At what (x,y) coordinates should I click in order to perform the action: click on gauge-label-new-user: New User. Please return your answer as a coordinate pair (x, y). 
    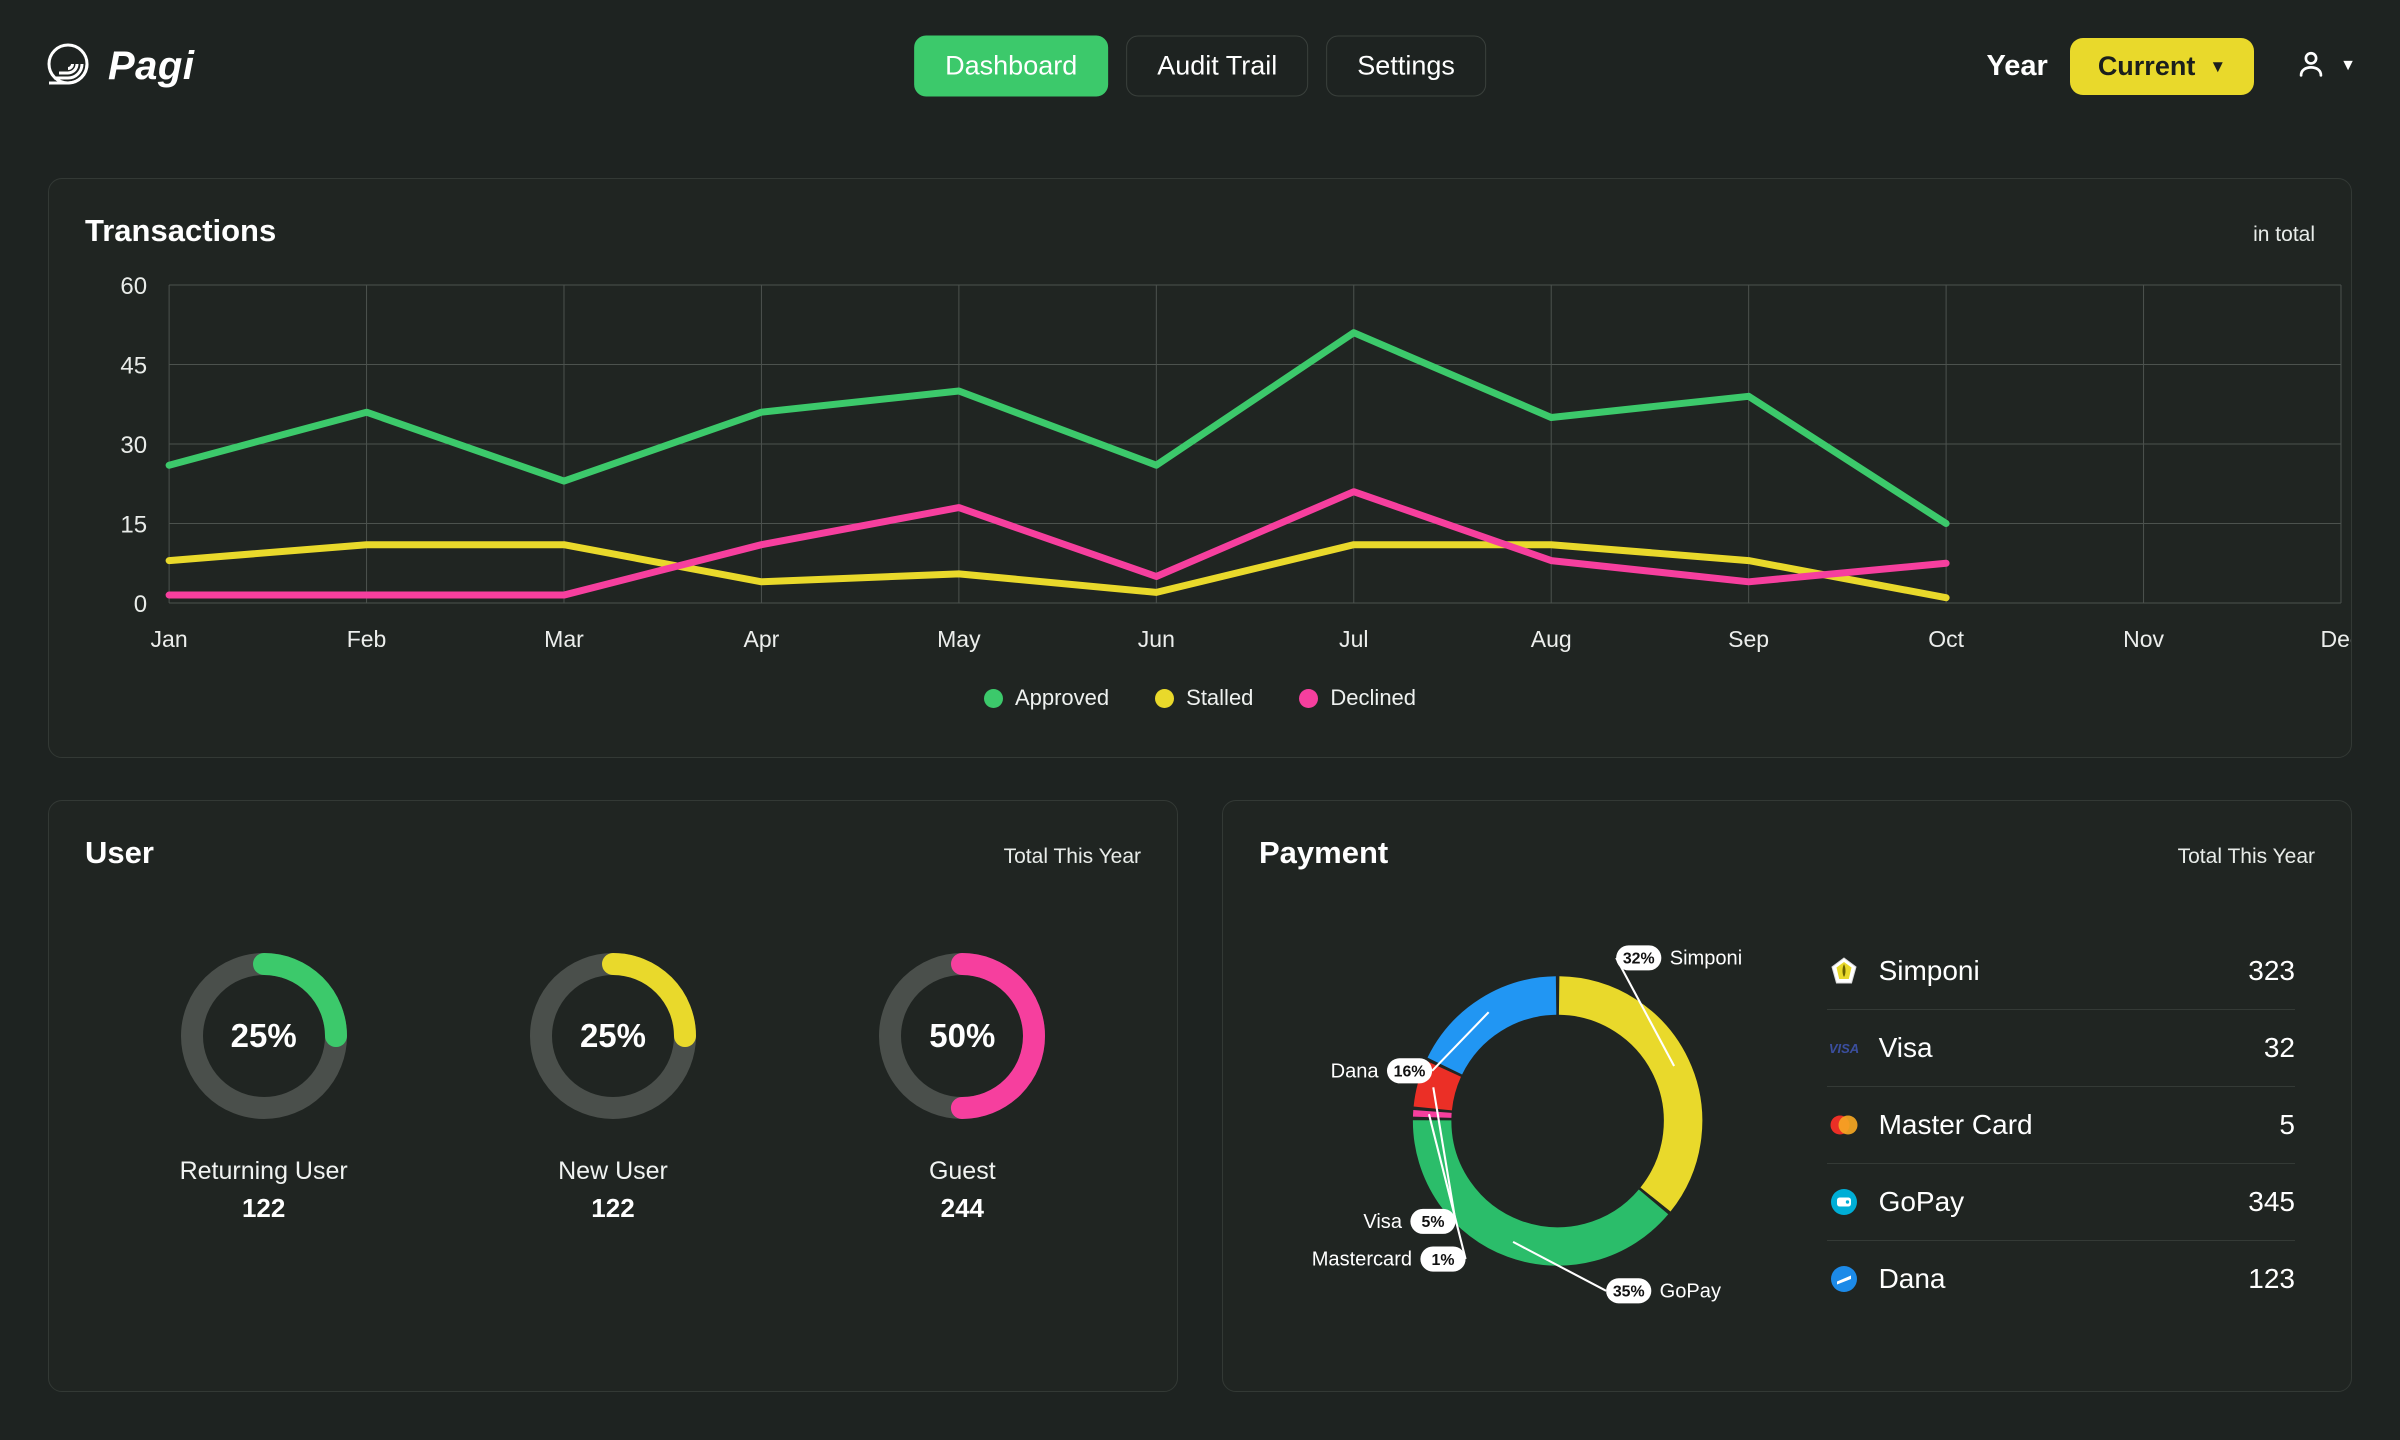
    Looking at the image, I should click on (613, 1171).